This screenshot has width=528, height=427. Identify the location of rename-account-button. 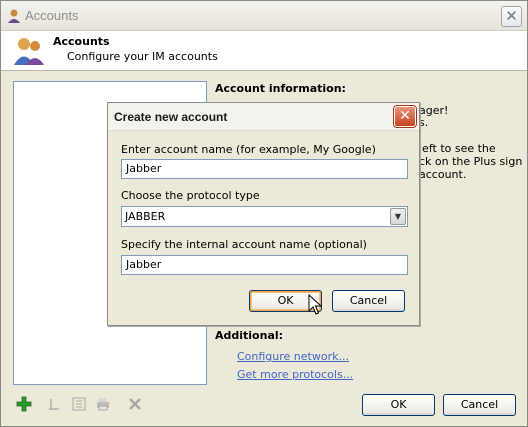
(55, 404).